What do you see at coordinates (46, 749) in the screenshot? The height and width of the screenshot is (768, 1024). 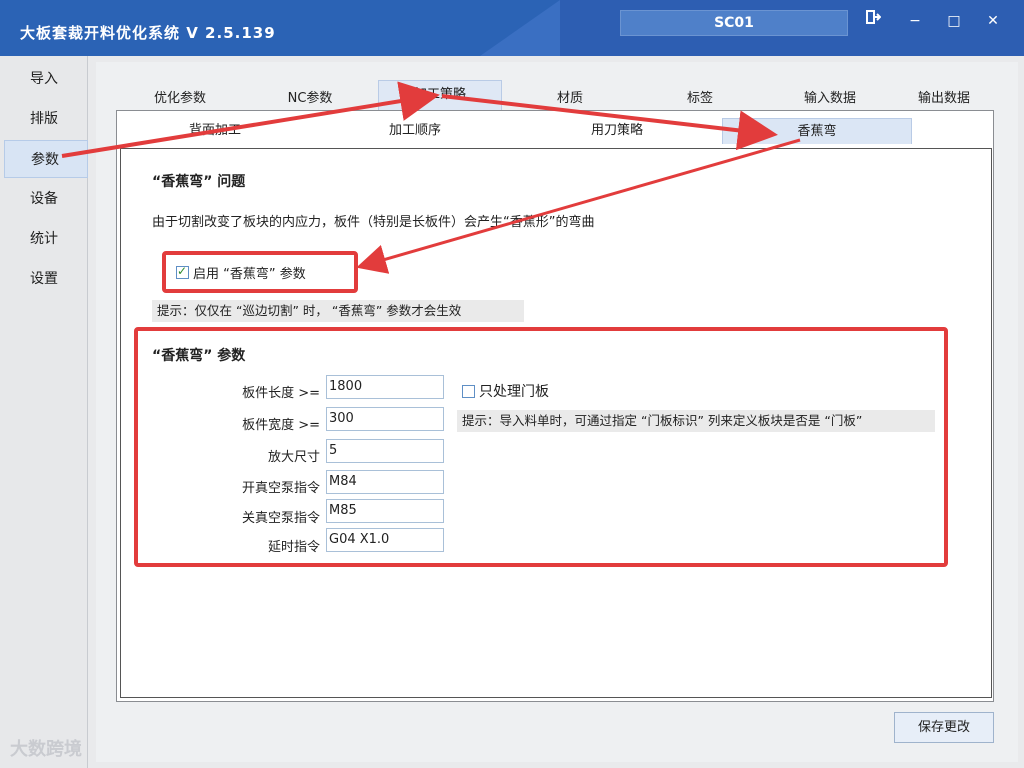 I see `watermark: 大数跨境` at bounding box center [46, 749].